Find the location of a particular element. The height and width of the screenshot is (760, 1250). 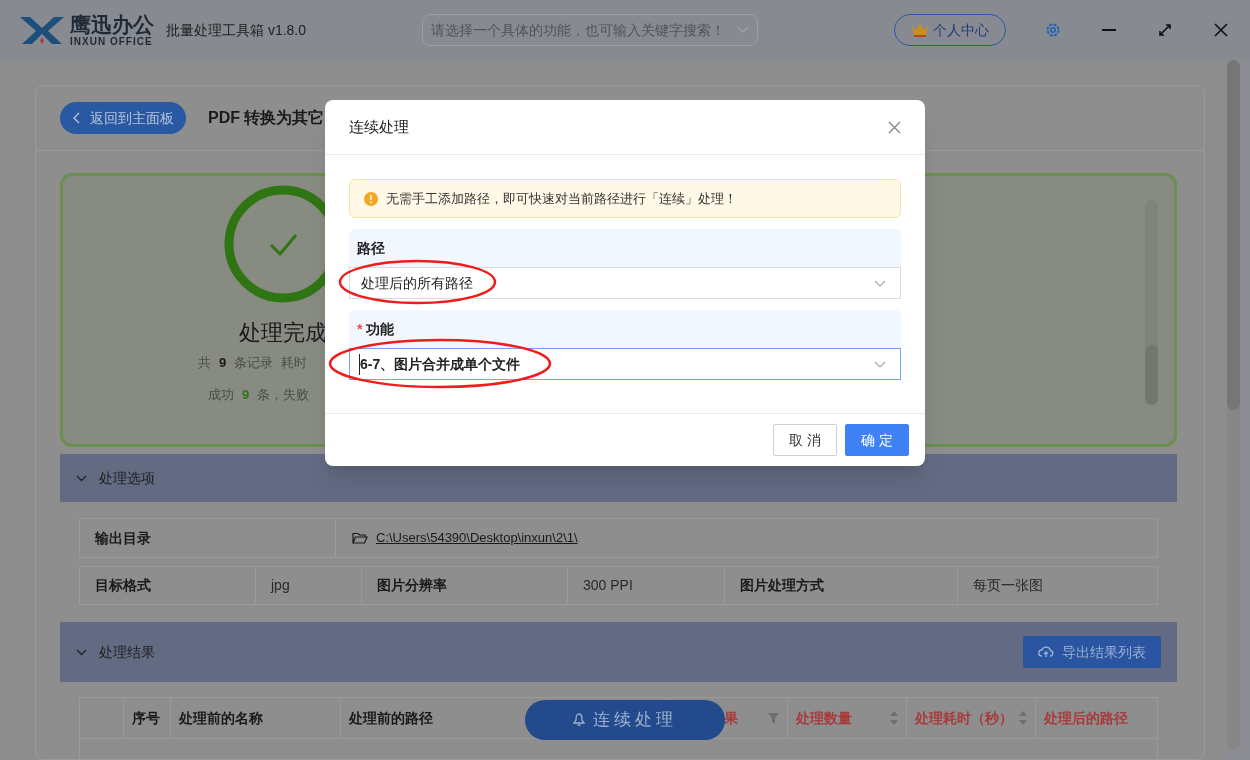

column-header: 序号 is located at coordinates (146, 718).